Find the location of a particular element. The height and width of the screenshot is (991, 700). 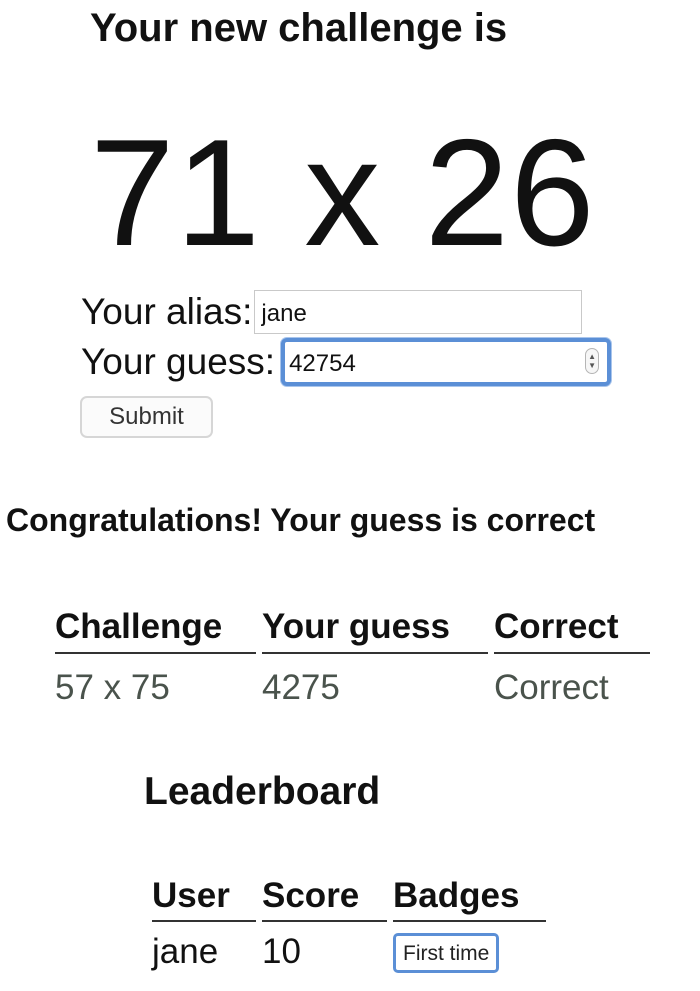

leaderboard-table: User Score Badges jane 10 First time is located at coordinates (349, 924).